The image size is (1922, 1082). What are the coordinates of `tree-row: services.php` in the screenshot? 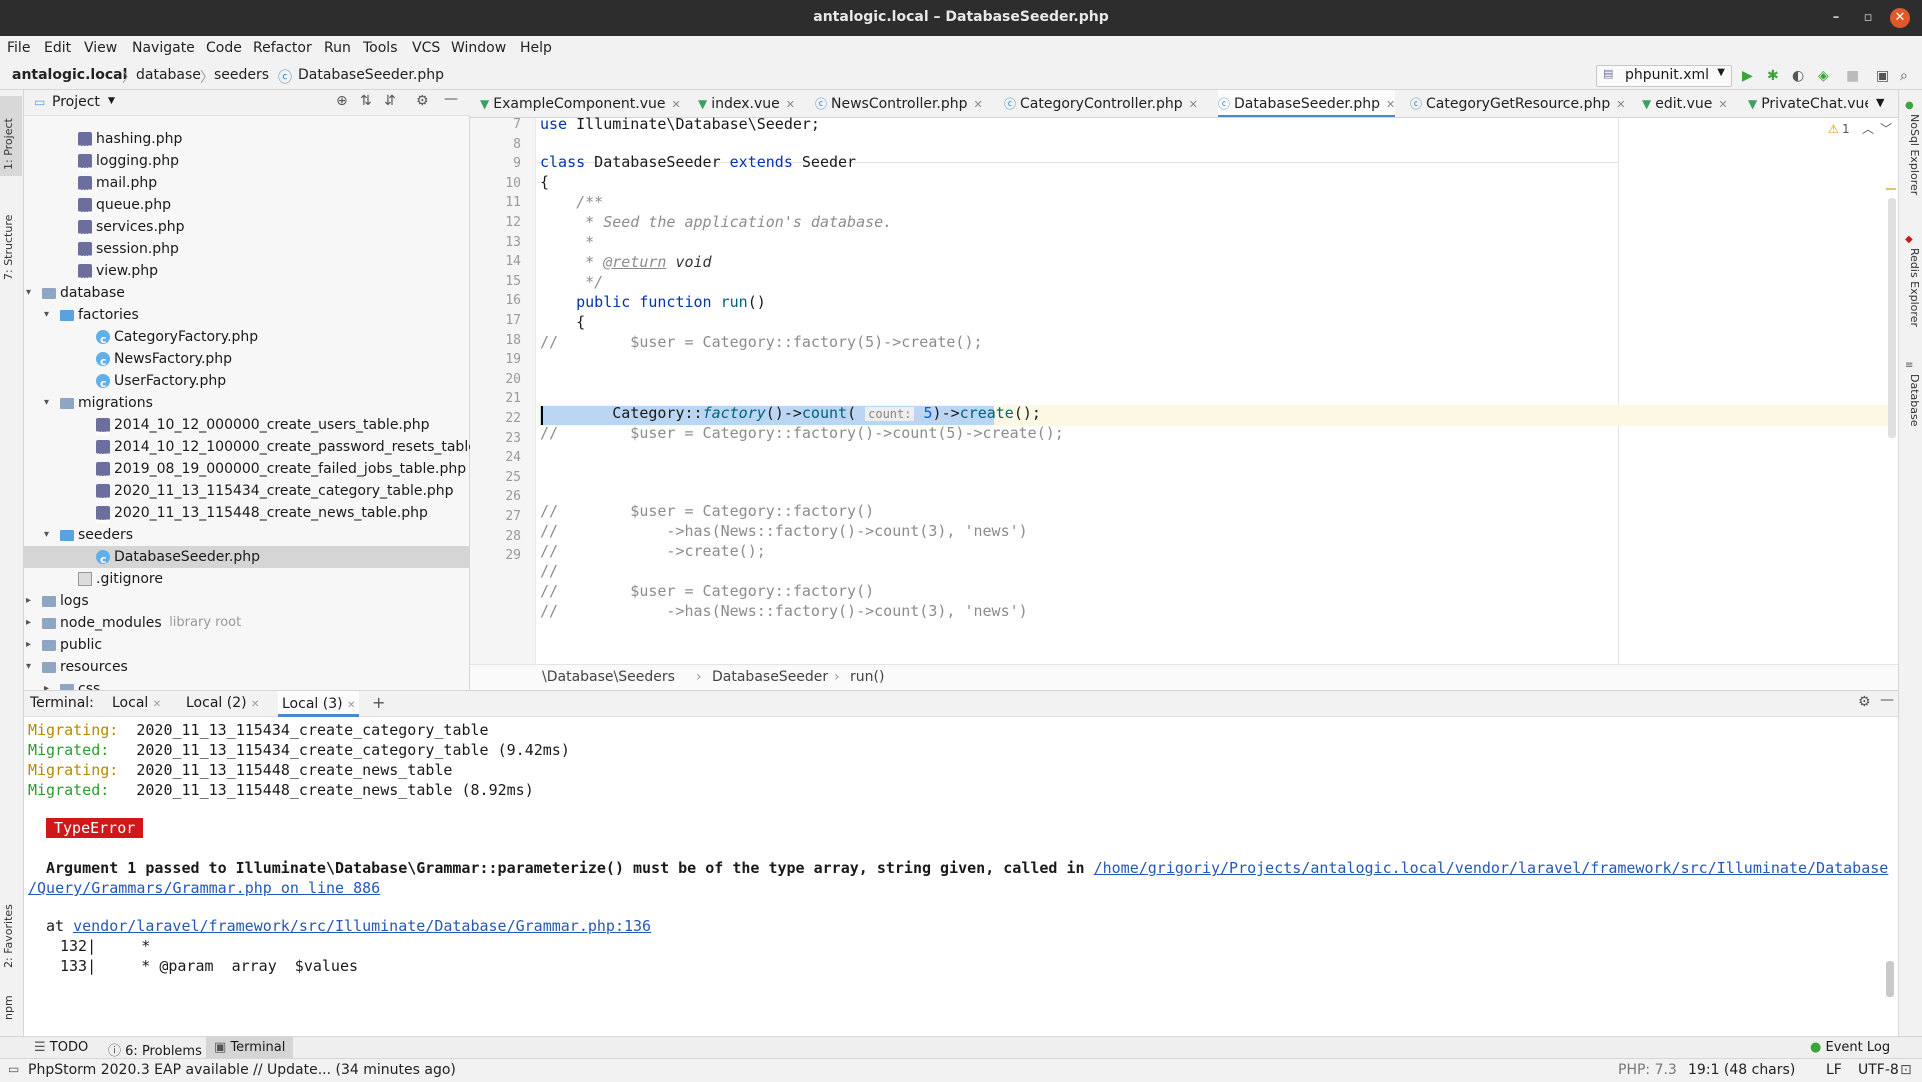 It's located at (247, 227).